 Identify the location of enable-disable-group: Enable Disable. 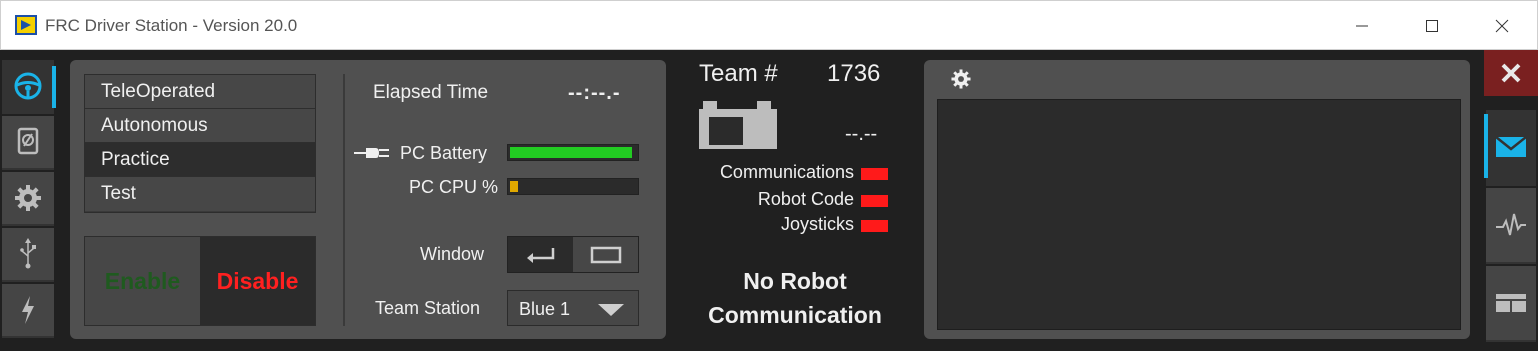
(200, 281).